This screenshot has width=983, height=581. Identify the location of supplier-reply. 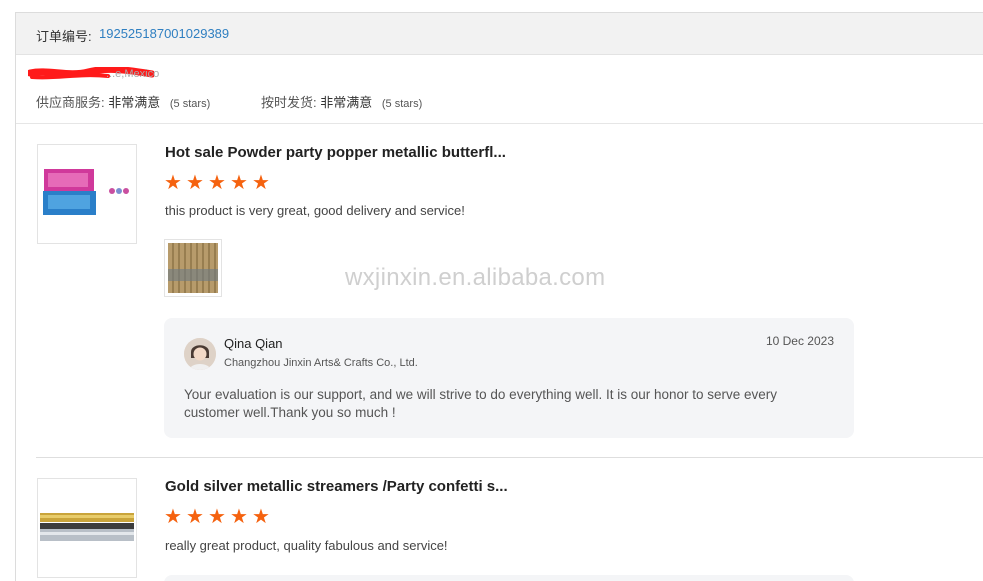
(509, 578).